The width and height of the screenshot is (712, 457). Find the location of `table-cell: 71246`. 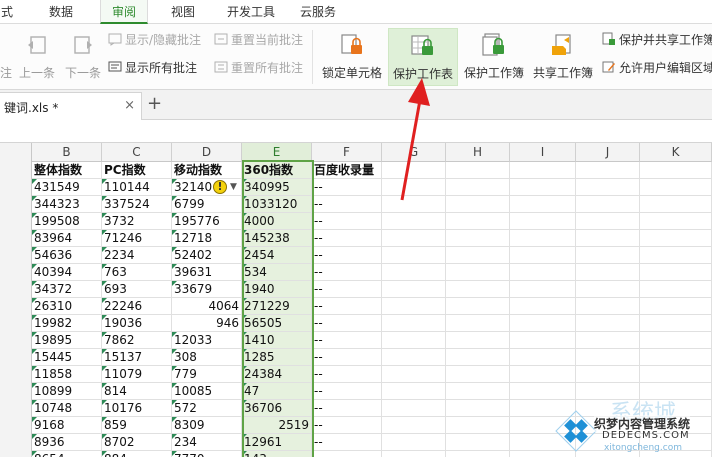

table-cell: 71246 is located at coordinates (137, 238).